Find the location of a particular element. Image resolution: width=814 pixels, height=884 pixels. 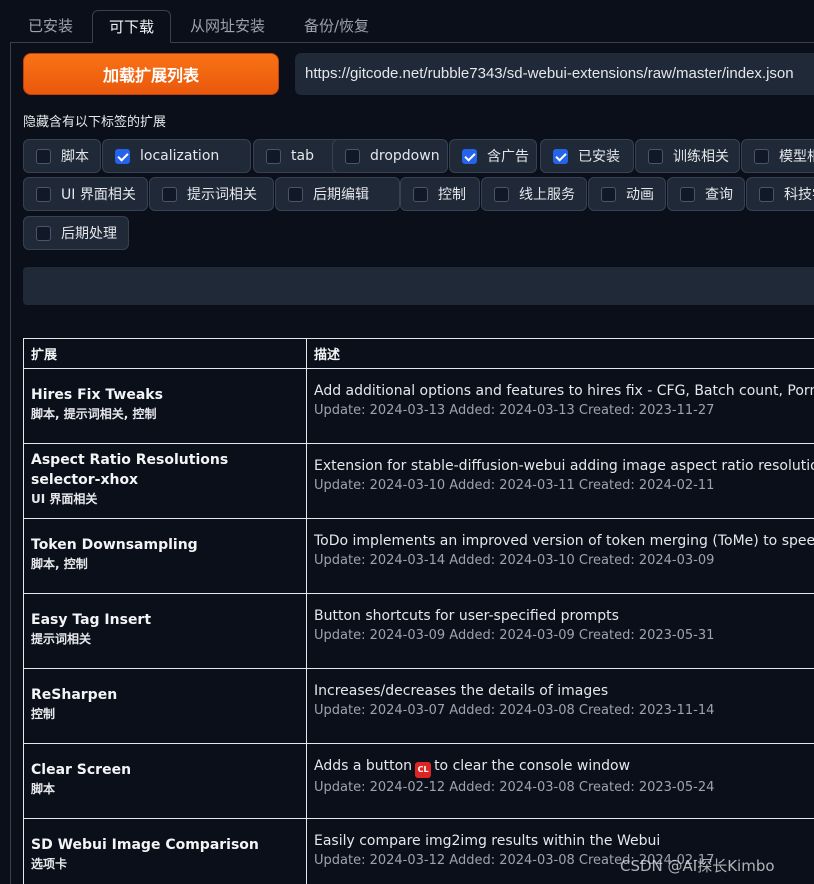

tag-label: 训练相关 is located at coordinates (701, 157).